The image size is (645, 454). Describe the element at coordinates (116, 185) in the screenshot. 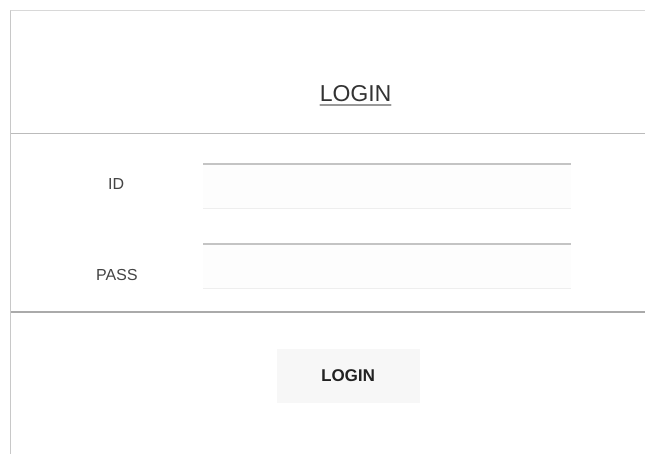

I see `field-label: ID` at that location.